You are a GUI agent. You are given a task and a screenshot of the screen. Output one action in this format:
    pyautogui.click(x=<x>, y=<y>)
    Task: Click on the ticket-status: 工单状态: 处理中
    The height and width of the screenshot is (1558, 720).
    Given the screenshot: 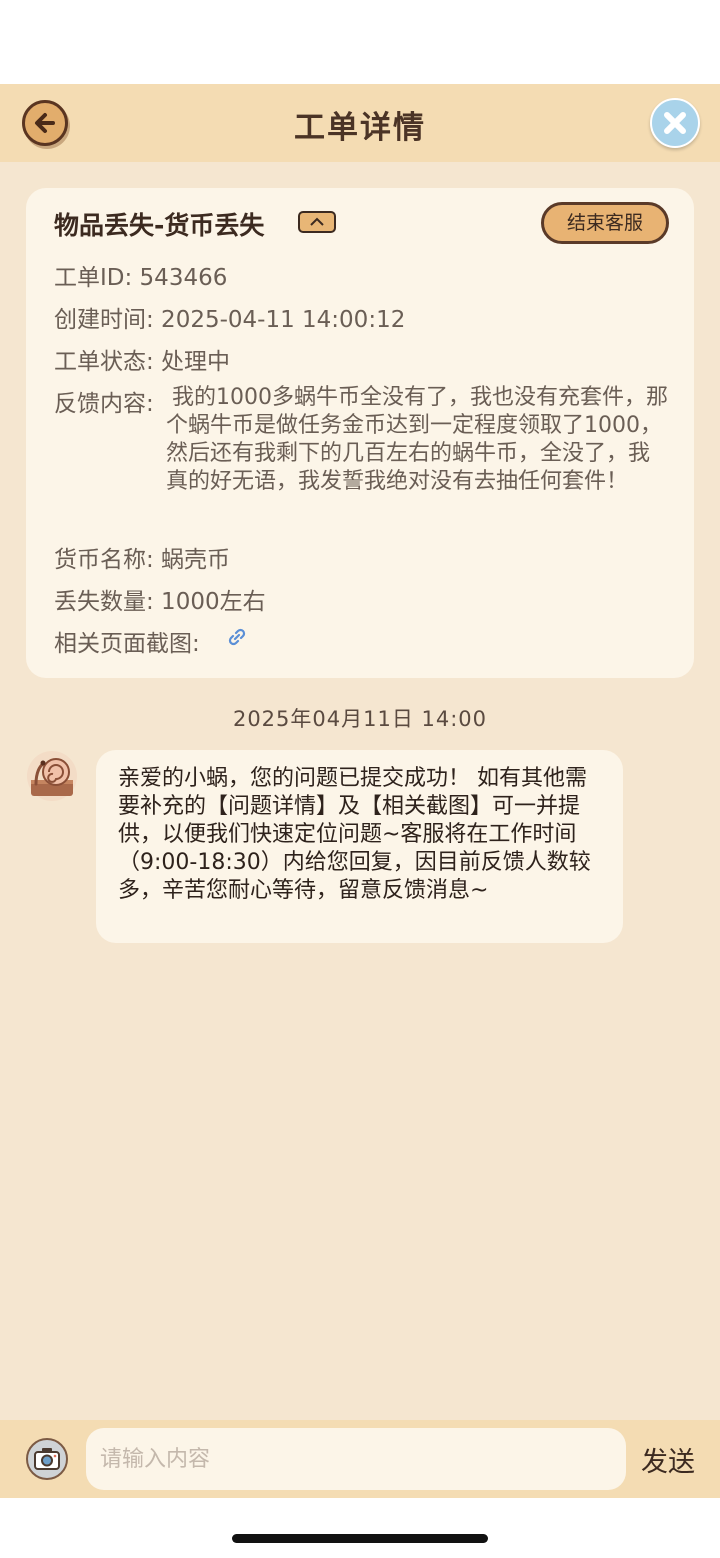 What is the action you would take?
    pyautogui.click(x=142, y=362)
    